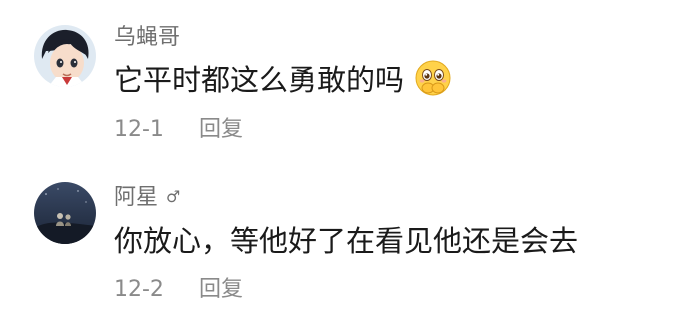  I want to click on male-gender-icon: ♂, so click(173, 196).